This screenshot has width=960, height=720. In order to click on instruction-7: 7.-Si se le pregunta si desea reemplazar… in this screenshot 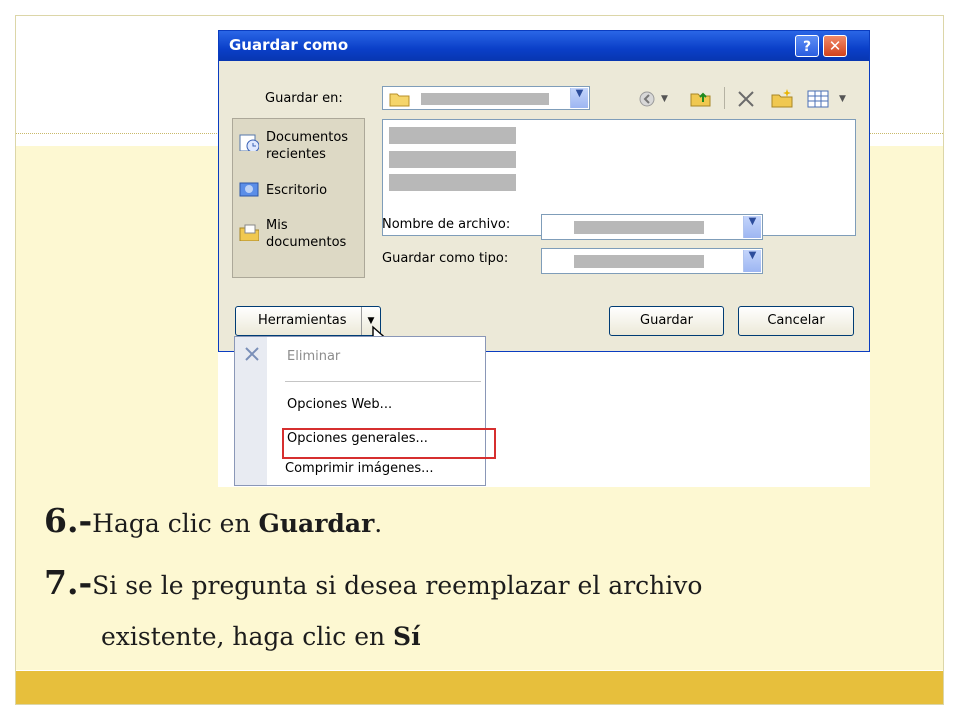, I will do `click(373, 582)`.